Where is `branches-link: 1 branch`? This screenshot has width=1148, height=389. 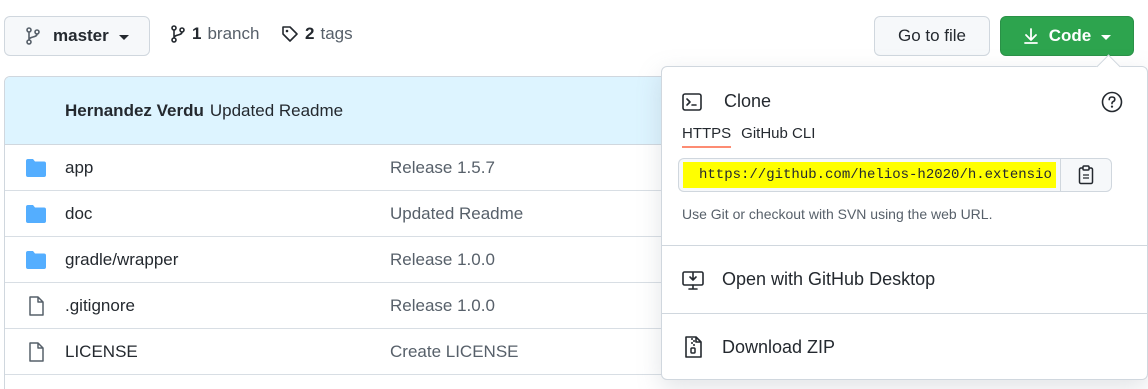
branches-link: 1 branch is located at coordinates (214, 34).